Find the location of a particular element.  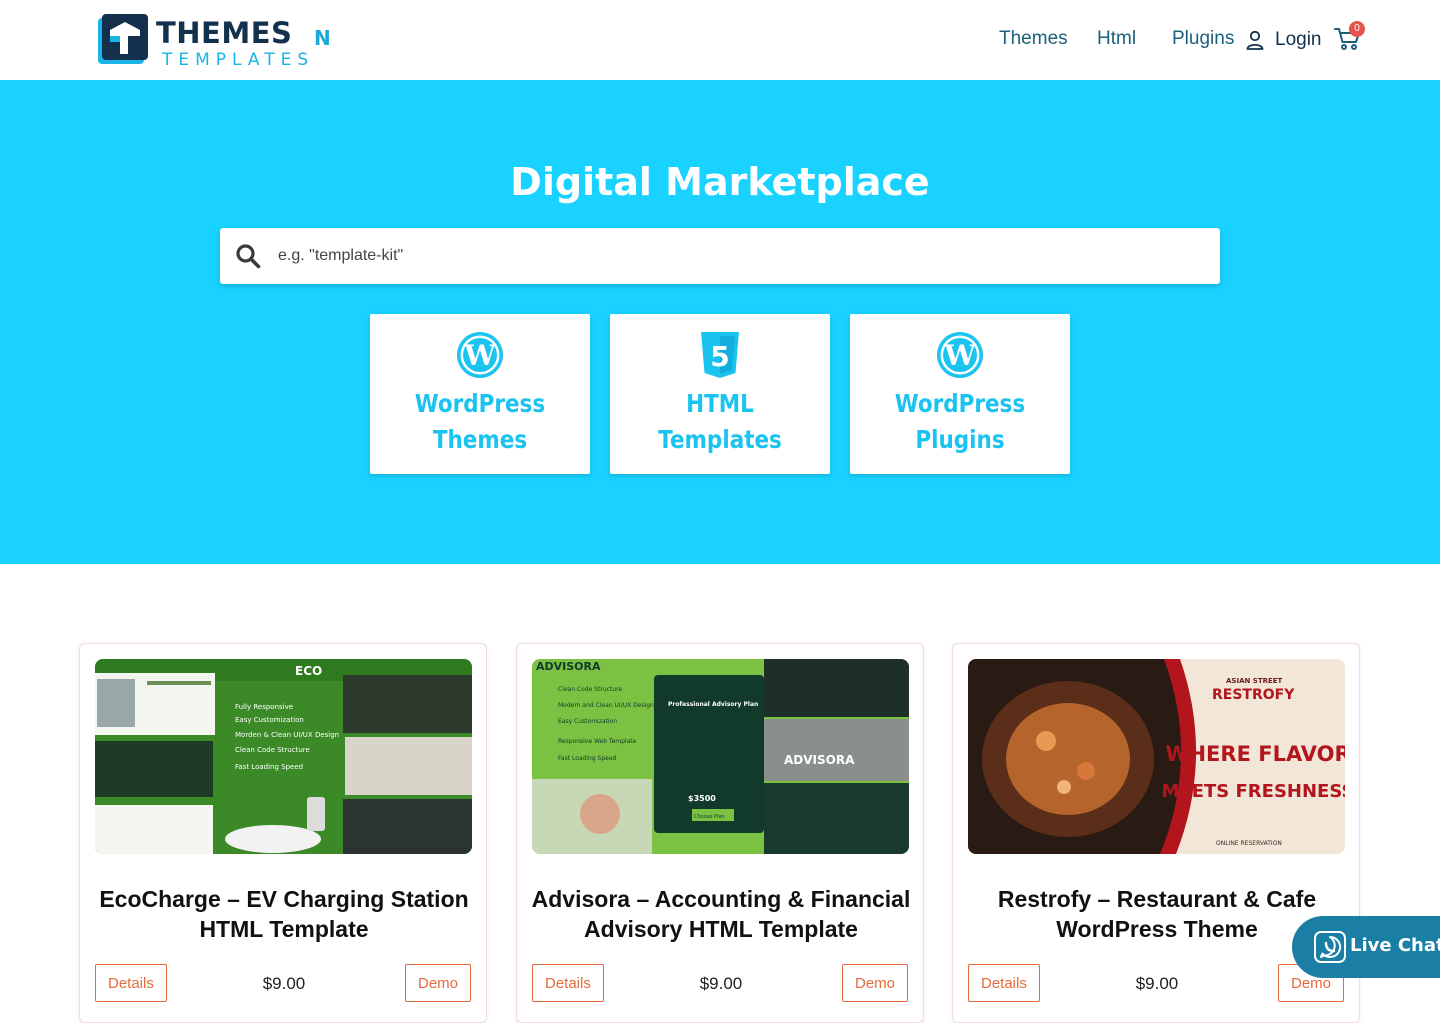

thumb-brand-label: ECO is located at coordinates (308, 671).